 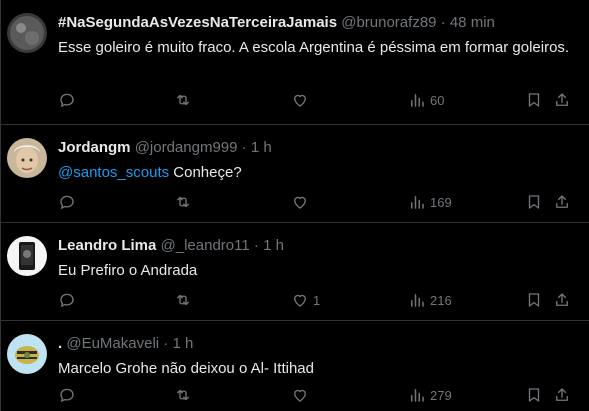 What do you see at coordinates (186, 147) in the screenshot?
I see `user-handle: @jordangm999` at bounding box center [186, 147].